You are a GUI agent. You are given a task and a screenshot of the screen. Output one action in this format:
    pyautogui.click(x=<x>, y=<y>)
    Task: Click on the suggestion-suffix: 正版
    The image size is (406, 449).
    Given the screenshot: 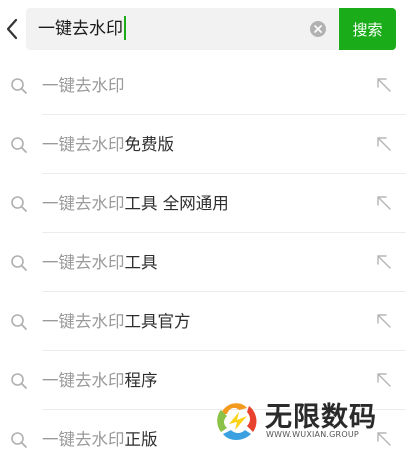 What is the action you would take?
    pyautogui.click(x=141, y=439)
    